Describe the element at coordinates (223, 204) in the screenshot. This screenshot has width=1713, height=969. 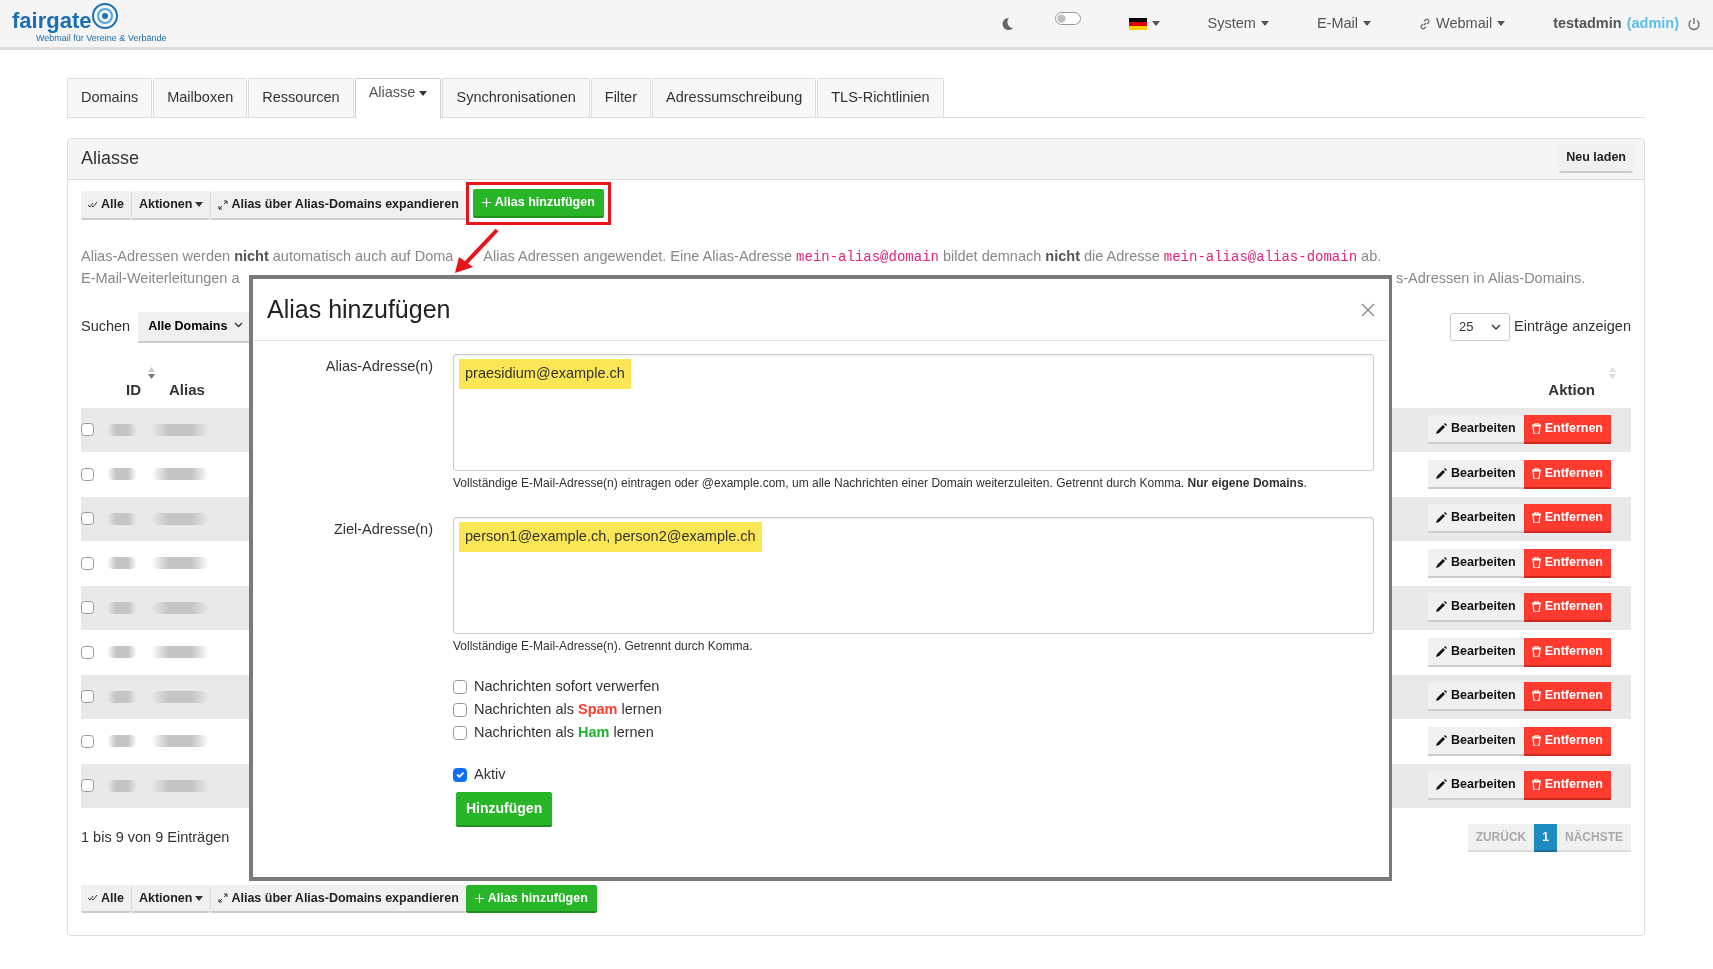
I see `expand-icon` at that location.